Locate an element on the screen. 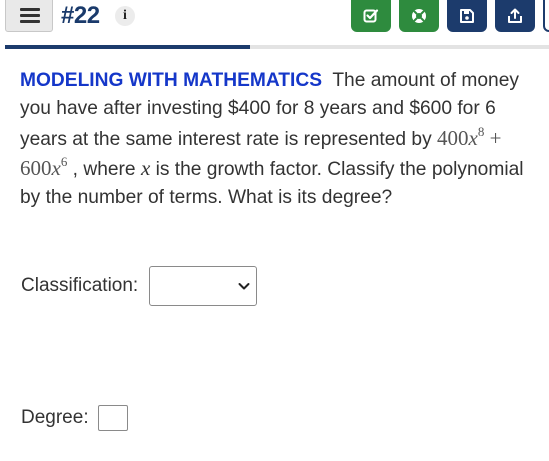  menu-button is located at coordinates (29, 16).